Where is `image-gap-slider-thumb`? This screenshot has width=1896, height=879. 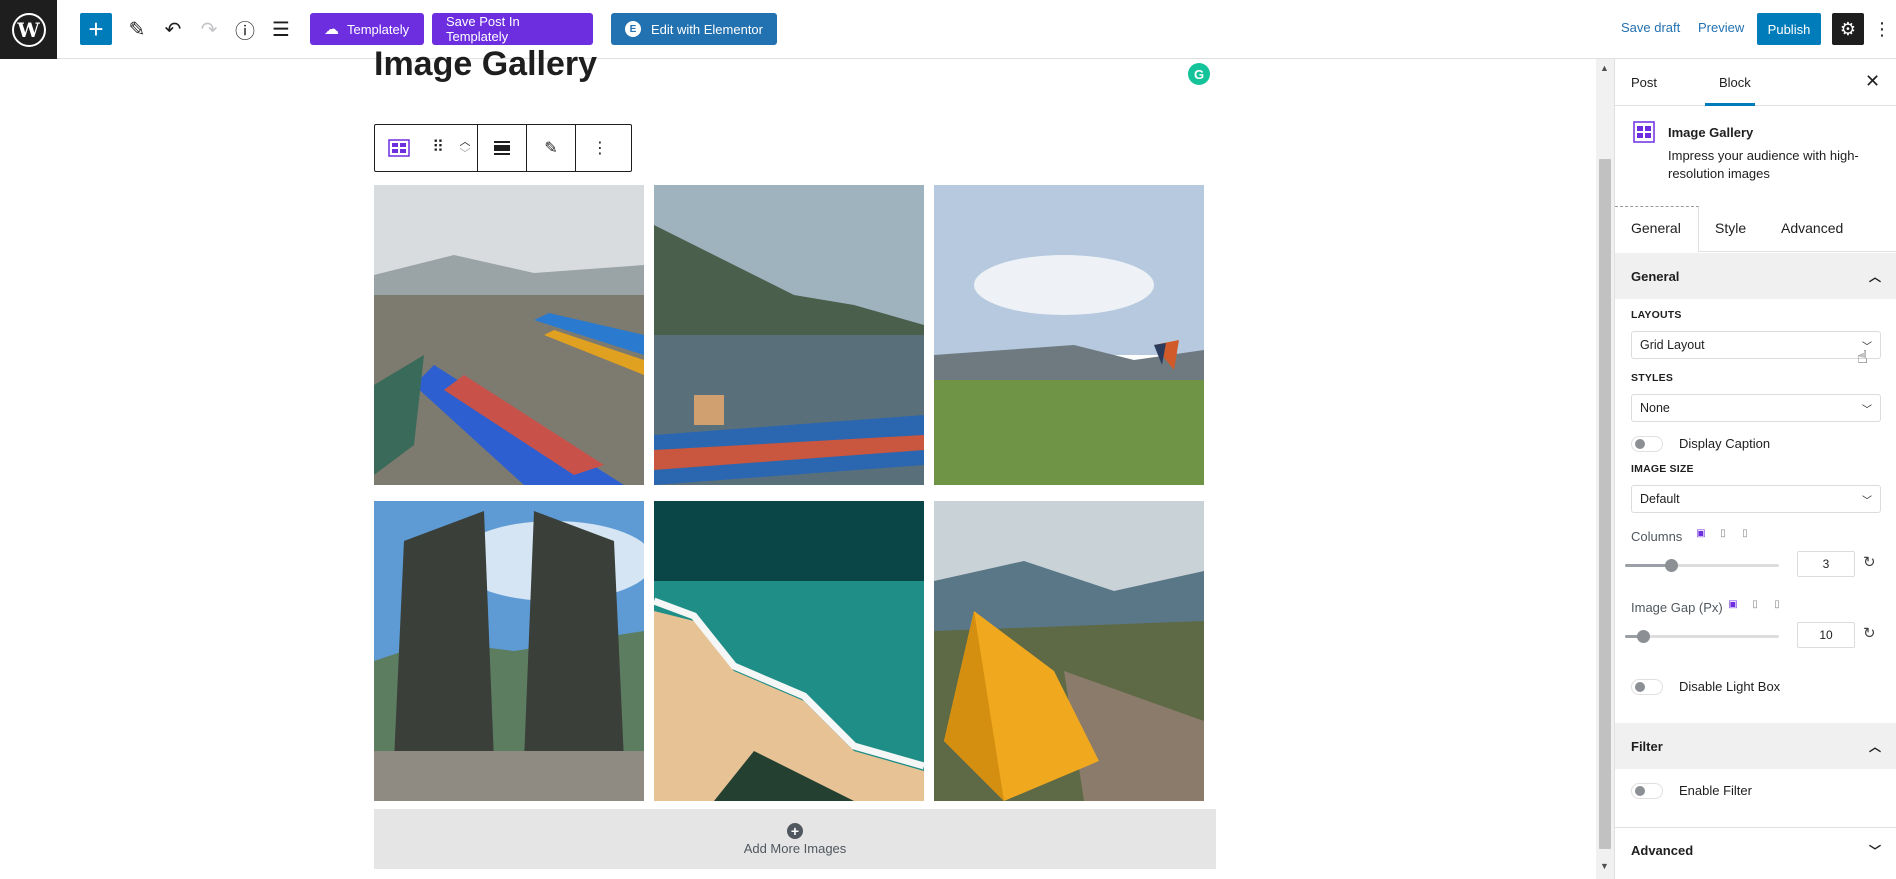
image-gap-slider-thumb is located at coordinates (1644, 636).